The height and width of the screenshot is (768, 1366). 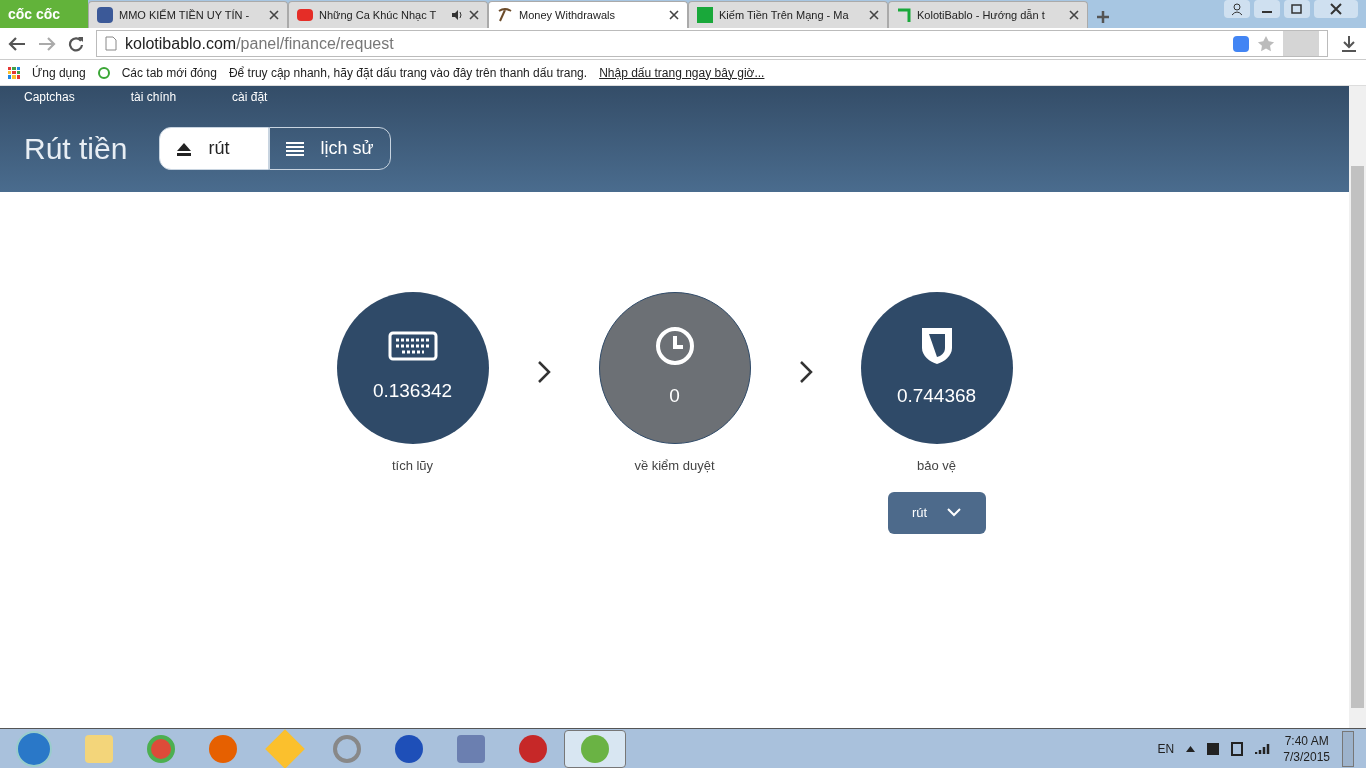 What do you see at coordinates (936, 466) in the screenshot?
I see `step-label: bảo vệ` at bounding box center [936, 466].